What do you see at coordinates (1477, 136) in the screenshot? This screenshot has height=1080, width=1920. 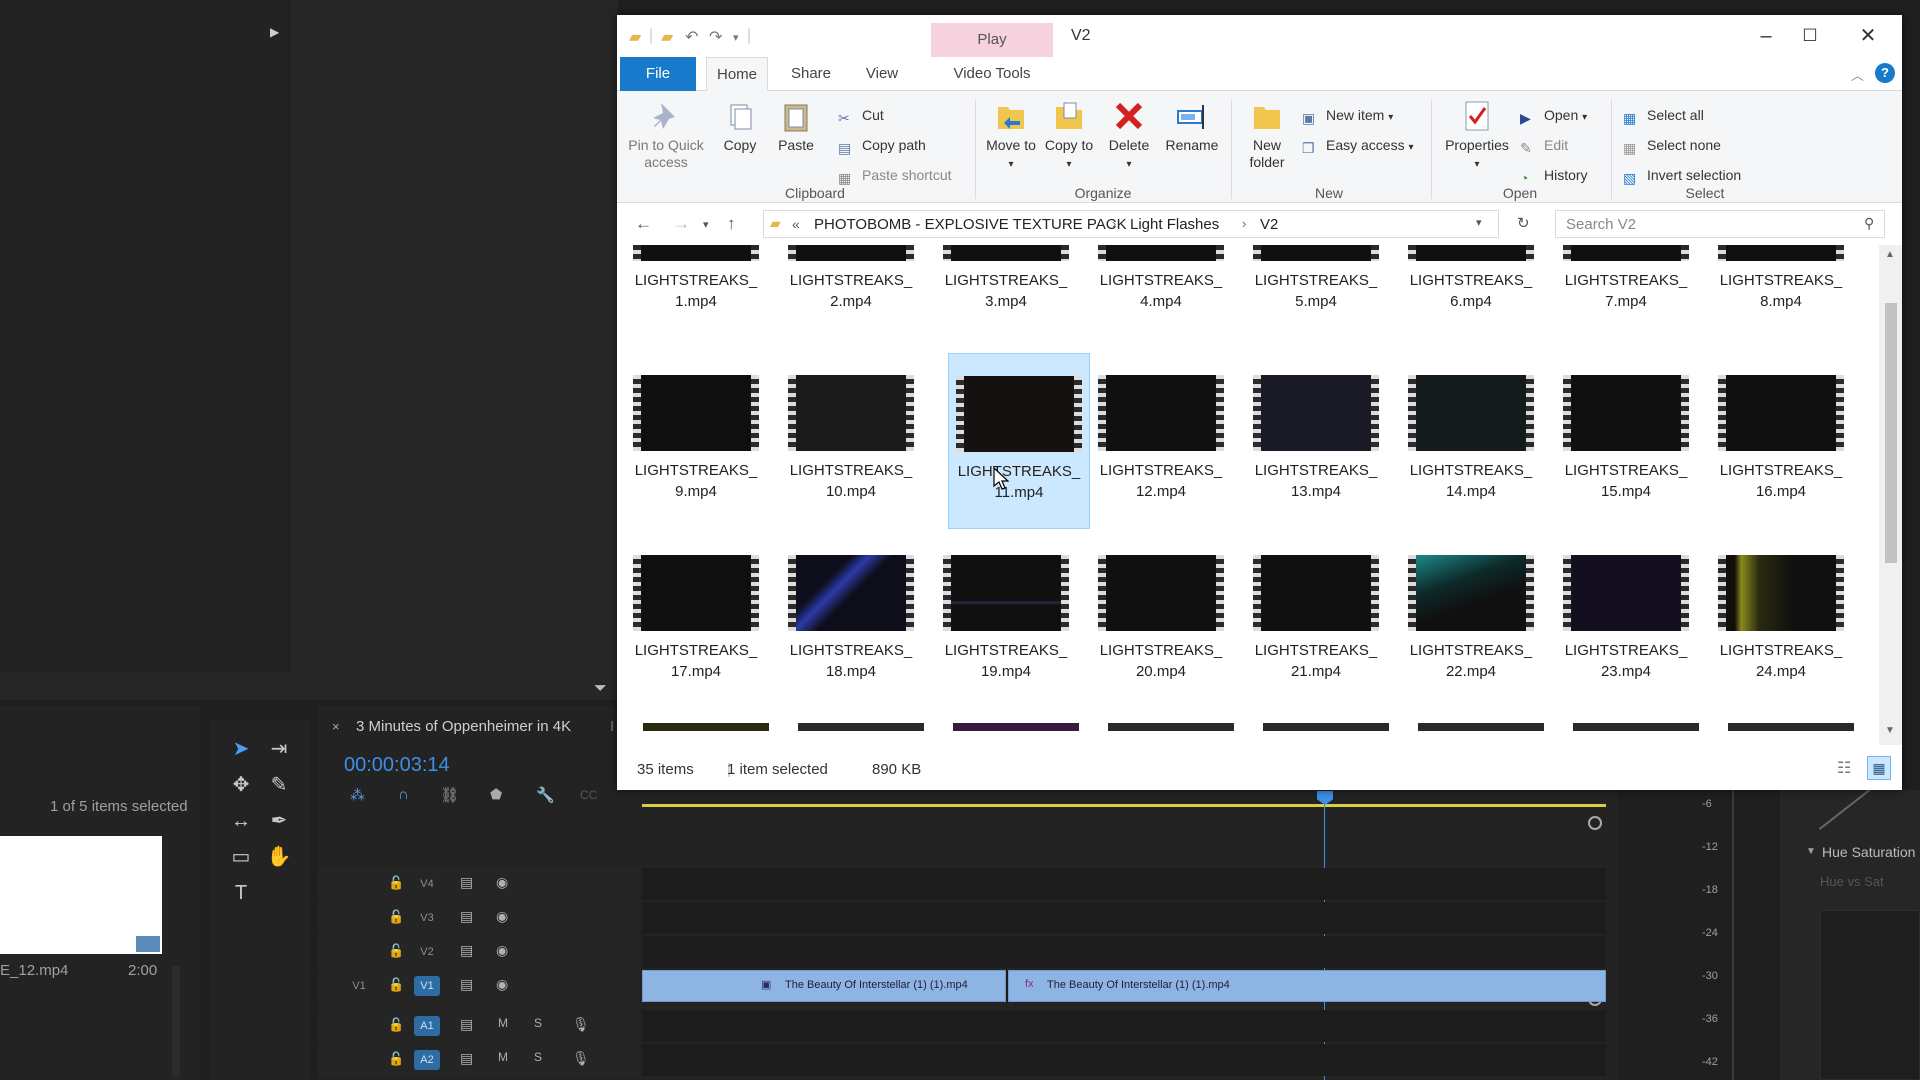 I see `properties-button: Properties ▾` at bounding box center [1477, 136].